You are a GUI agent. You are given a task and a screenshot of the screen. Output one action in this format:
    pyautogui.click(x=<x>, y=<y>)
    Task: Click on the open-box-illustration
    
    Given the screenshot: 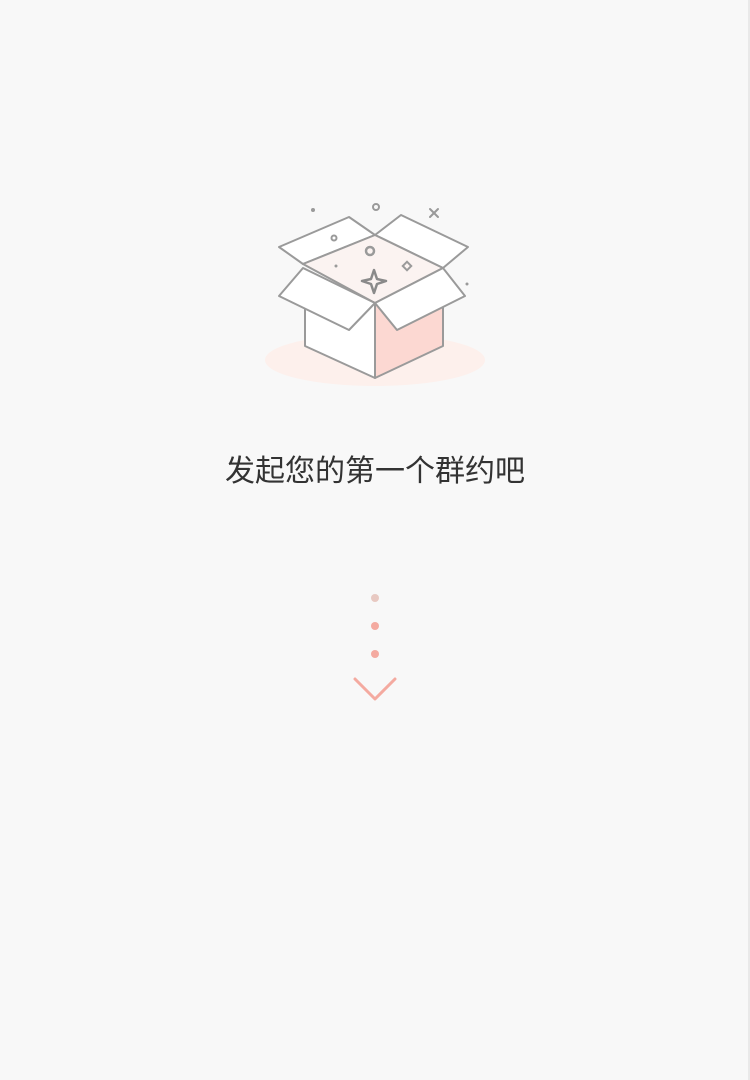 What is the action you would take?
    pyautogui.click(x=375, y=294)
    